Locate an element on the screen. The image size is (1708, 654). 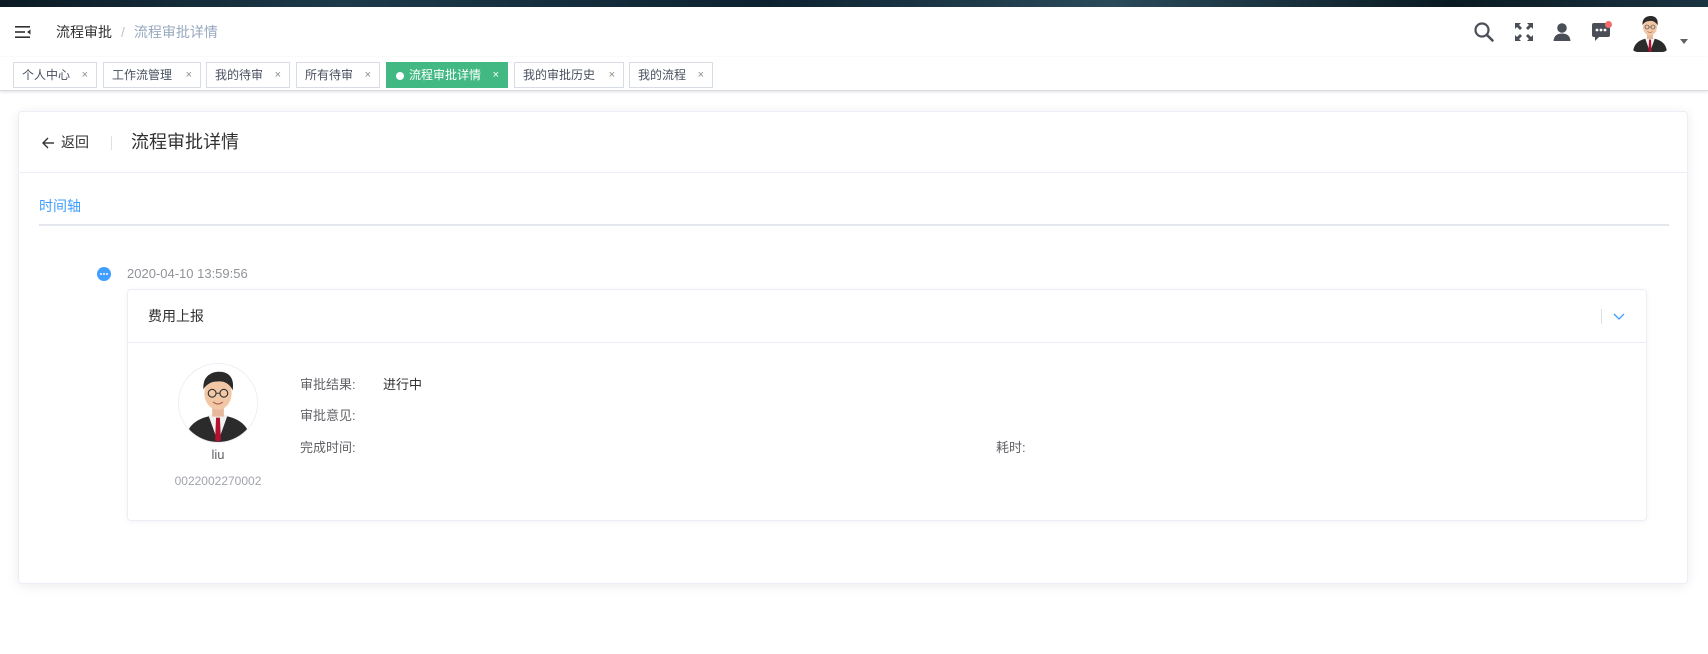
tag-label: 流程审批详情 is located at coordinates (445, 75).